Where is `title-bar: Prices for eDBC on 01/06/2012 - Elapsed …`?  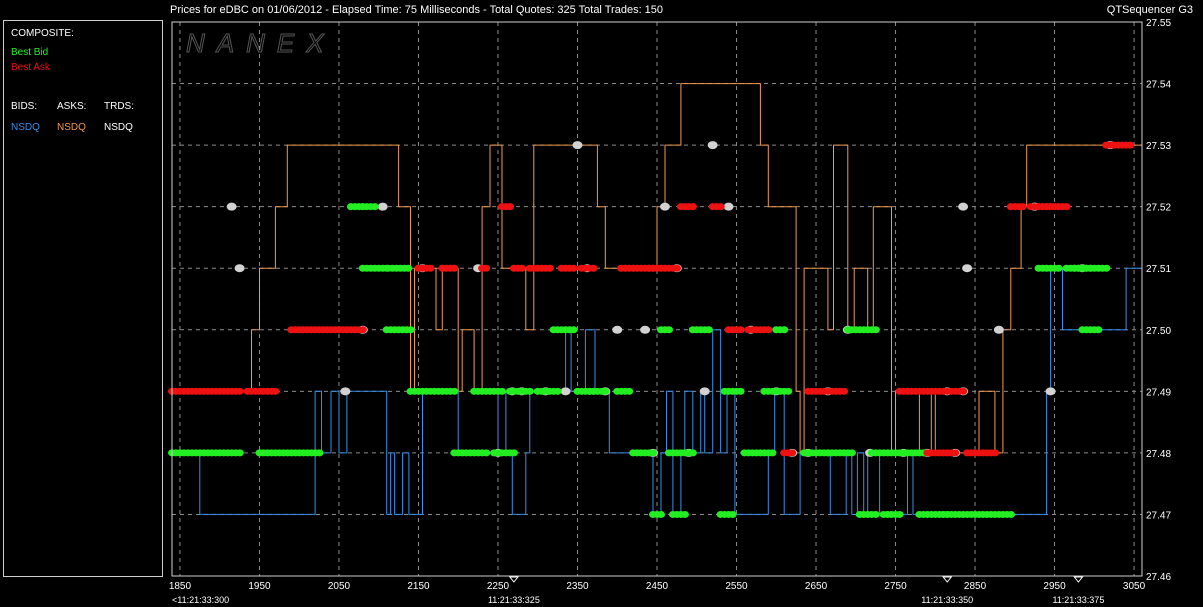 title-bar: Prices for eDBC on 01/06/2012 - Elapsed … is located at coordinates (601, 9).